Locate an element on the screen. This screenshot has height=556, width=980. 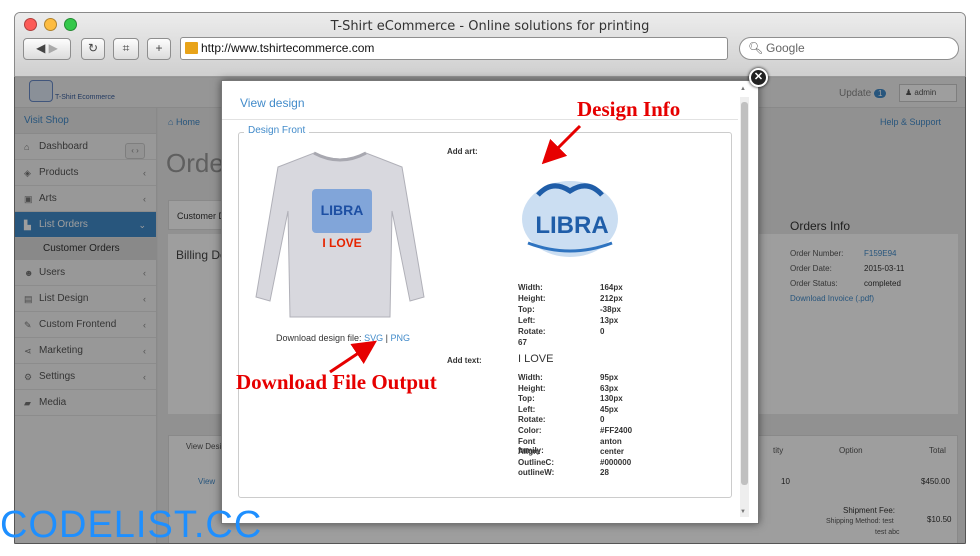
download-output-arrow is located at coordinates (353, 357).